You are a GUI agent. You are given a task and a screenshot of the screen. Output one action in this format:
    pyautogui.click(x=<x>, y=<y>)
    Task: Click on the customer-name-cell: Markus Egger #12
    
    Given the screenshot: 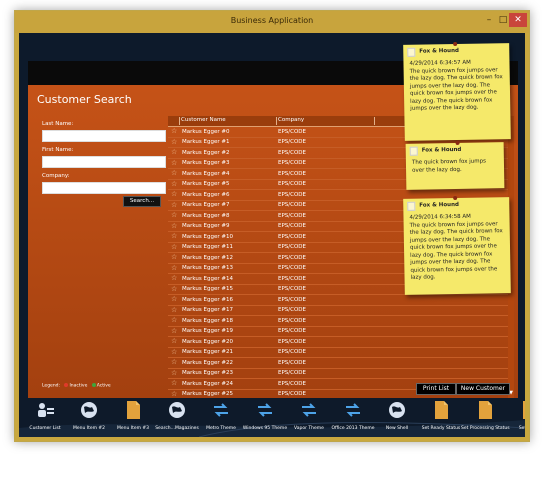 What is the action you would take?
    pyautogui.click(x=207, y=257)
    